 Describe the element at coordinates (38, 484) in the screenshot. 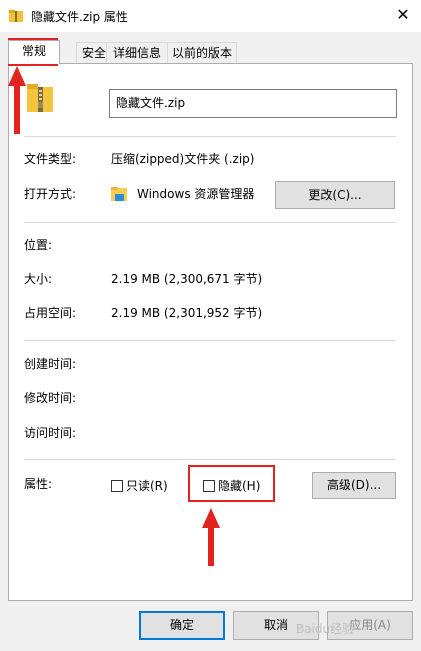

I see `attributes-label: 属性:` at that location.